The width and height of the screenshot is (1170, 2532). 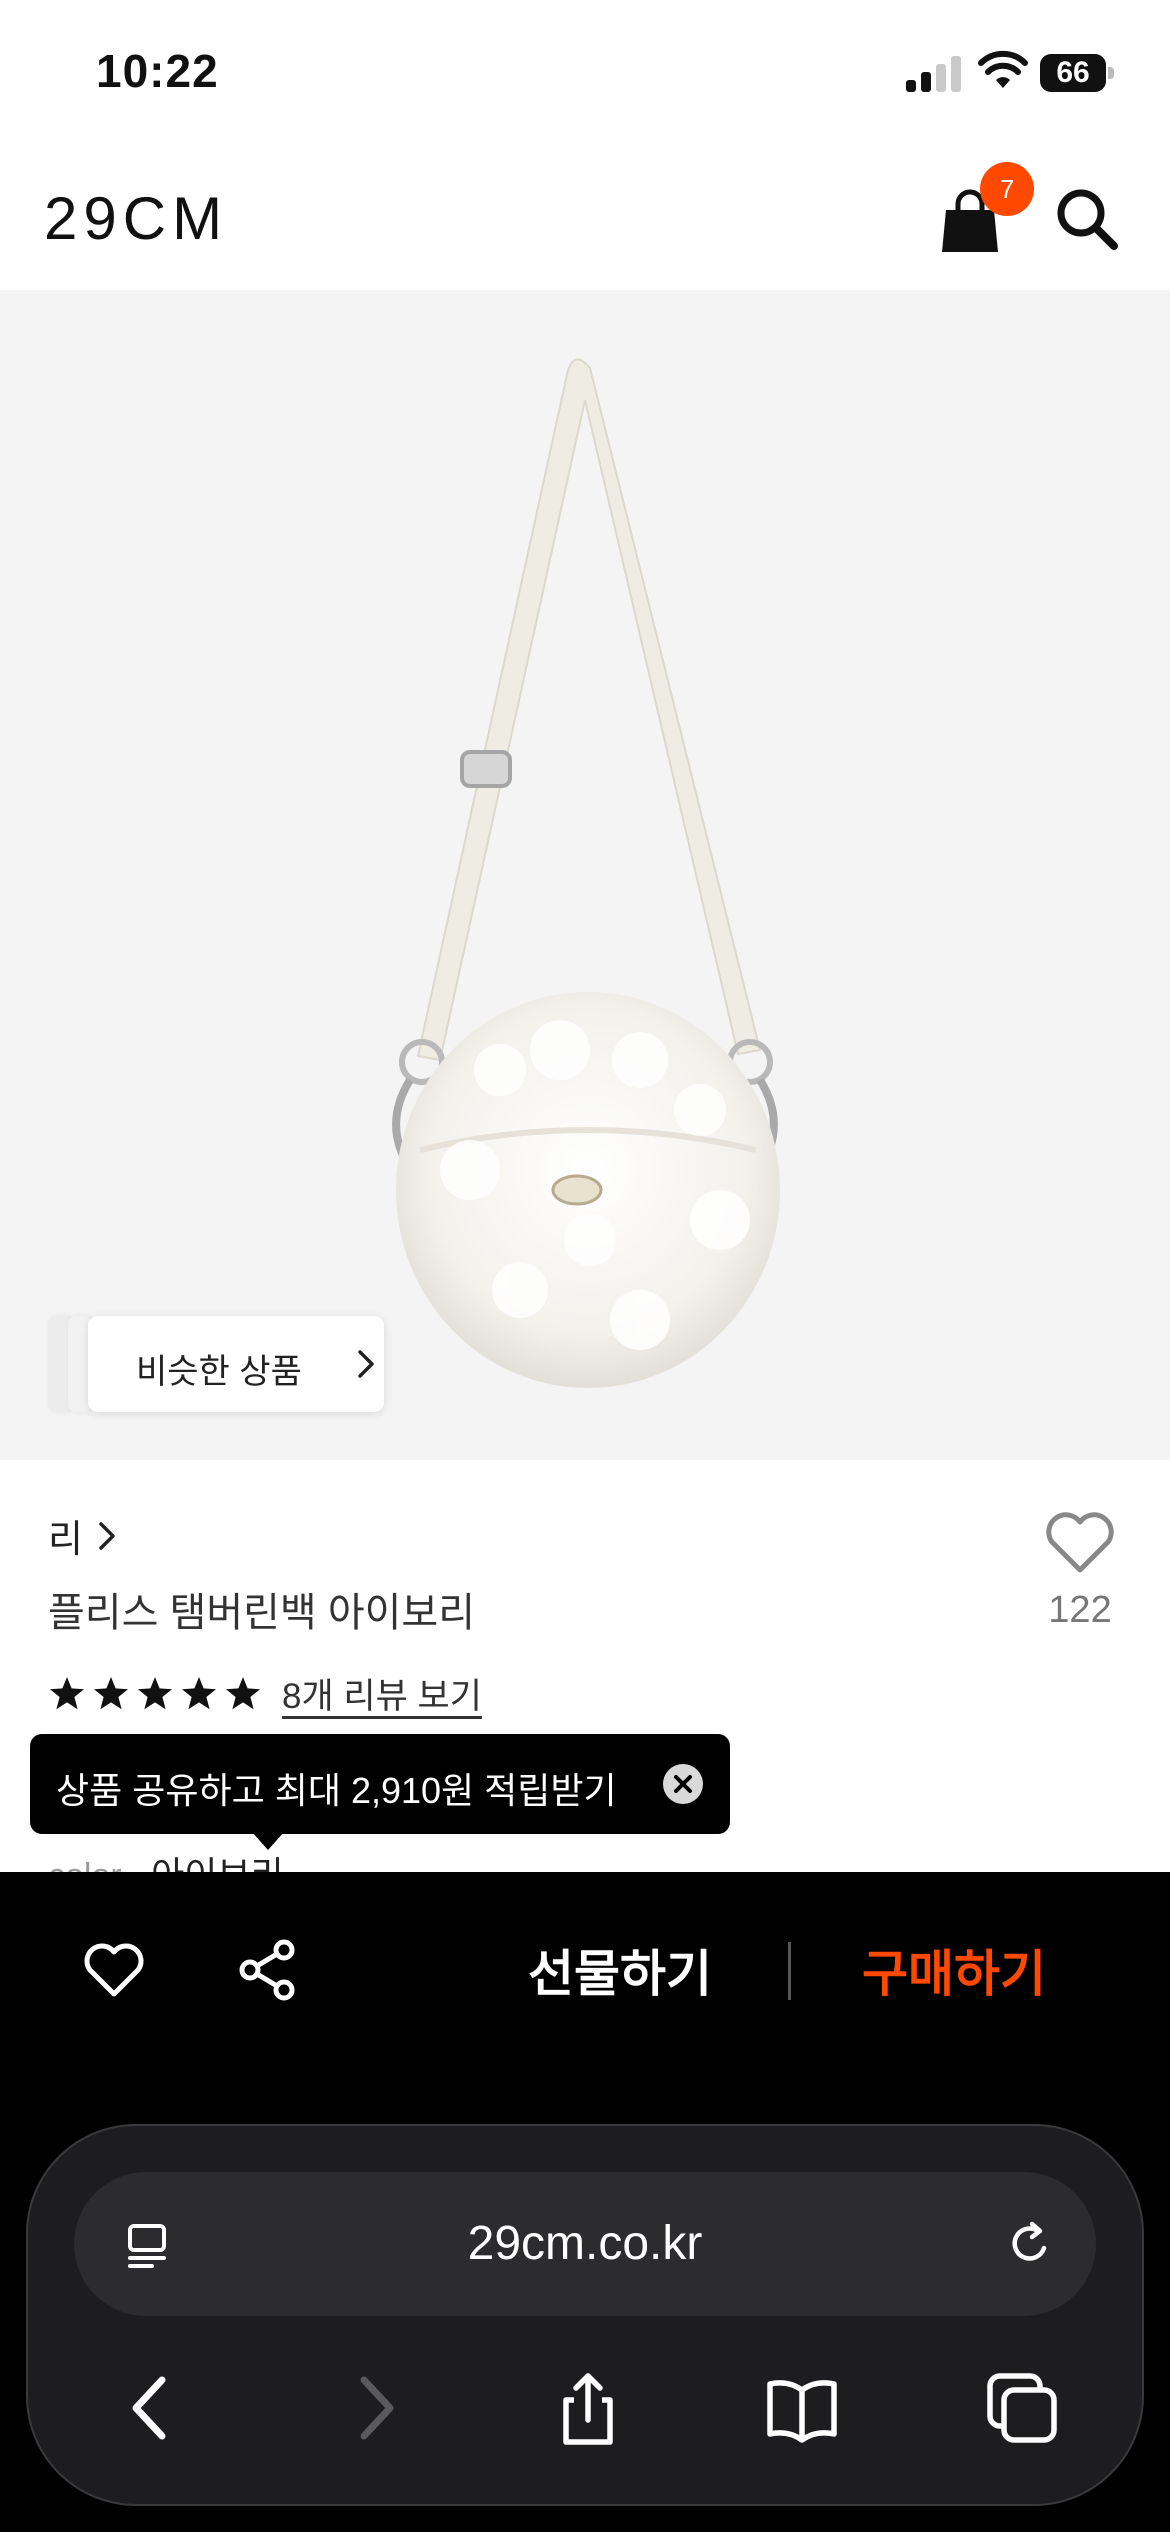 I want to click on url-text: 29cm.co.kr, so click(x=585, y=2243).